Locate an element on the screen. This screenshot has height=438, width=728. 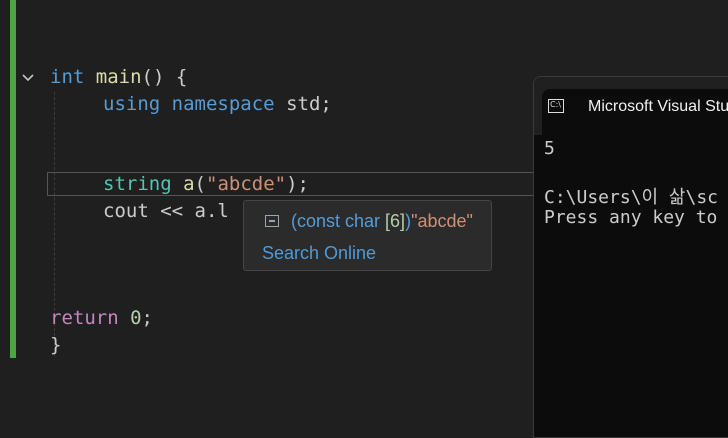
terminal-icon: C:\ is located at coordinates (556, 106).